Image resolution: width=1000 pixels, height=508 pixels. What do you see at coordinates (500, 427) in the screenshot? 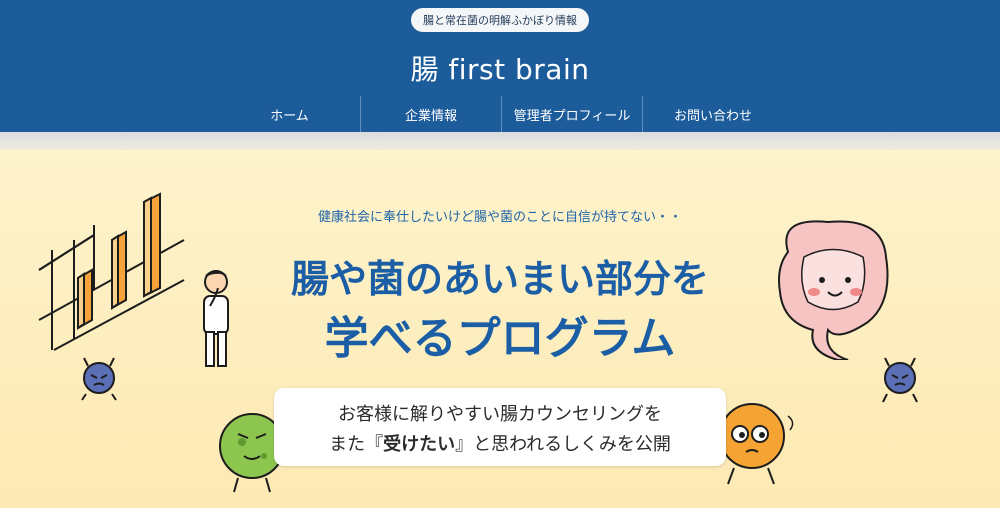
I see `hero-subtext-box: お客様に解りやすい腸カウンセリングを また『受けたい』と思われるしくみを公開` at bounding box center [500, 427].